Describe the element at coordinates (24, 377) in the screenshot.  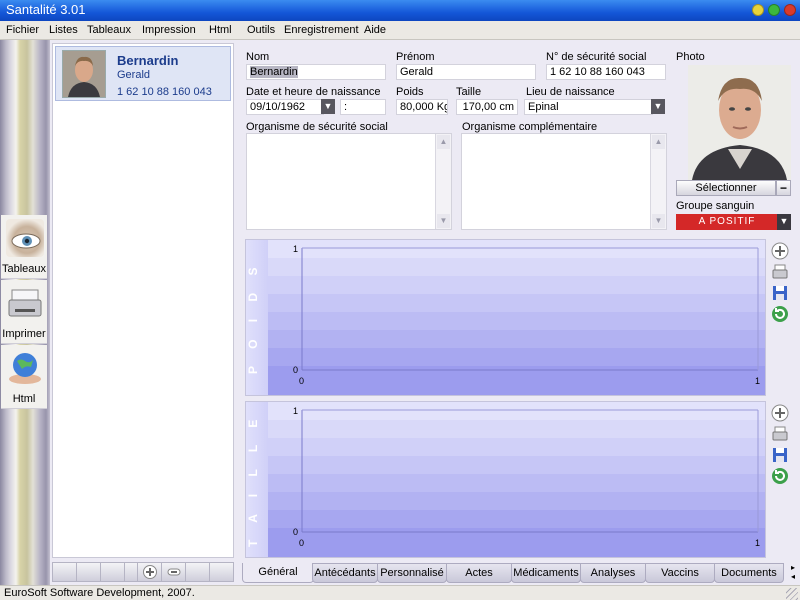
I see `tool-html: Html` at that location.